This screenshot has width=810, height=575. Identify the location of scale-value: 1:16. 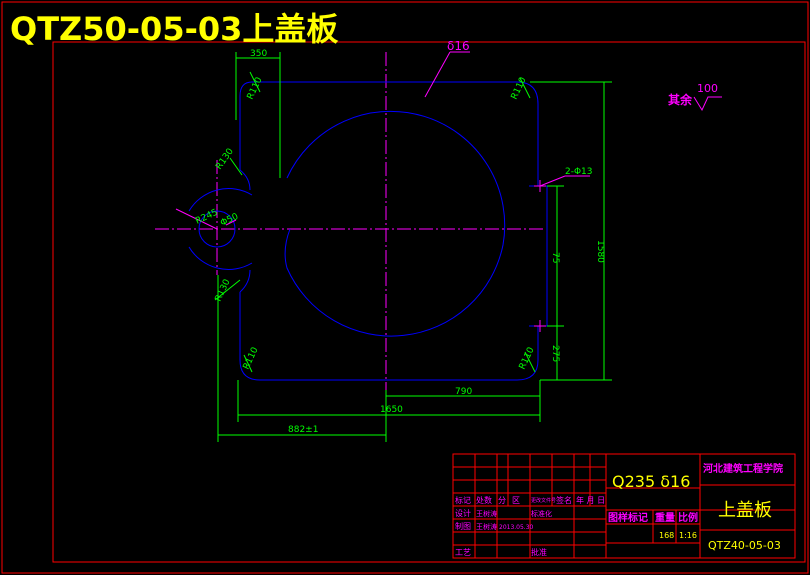
(688, 535).